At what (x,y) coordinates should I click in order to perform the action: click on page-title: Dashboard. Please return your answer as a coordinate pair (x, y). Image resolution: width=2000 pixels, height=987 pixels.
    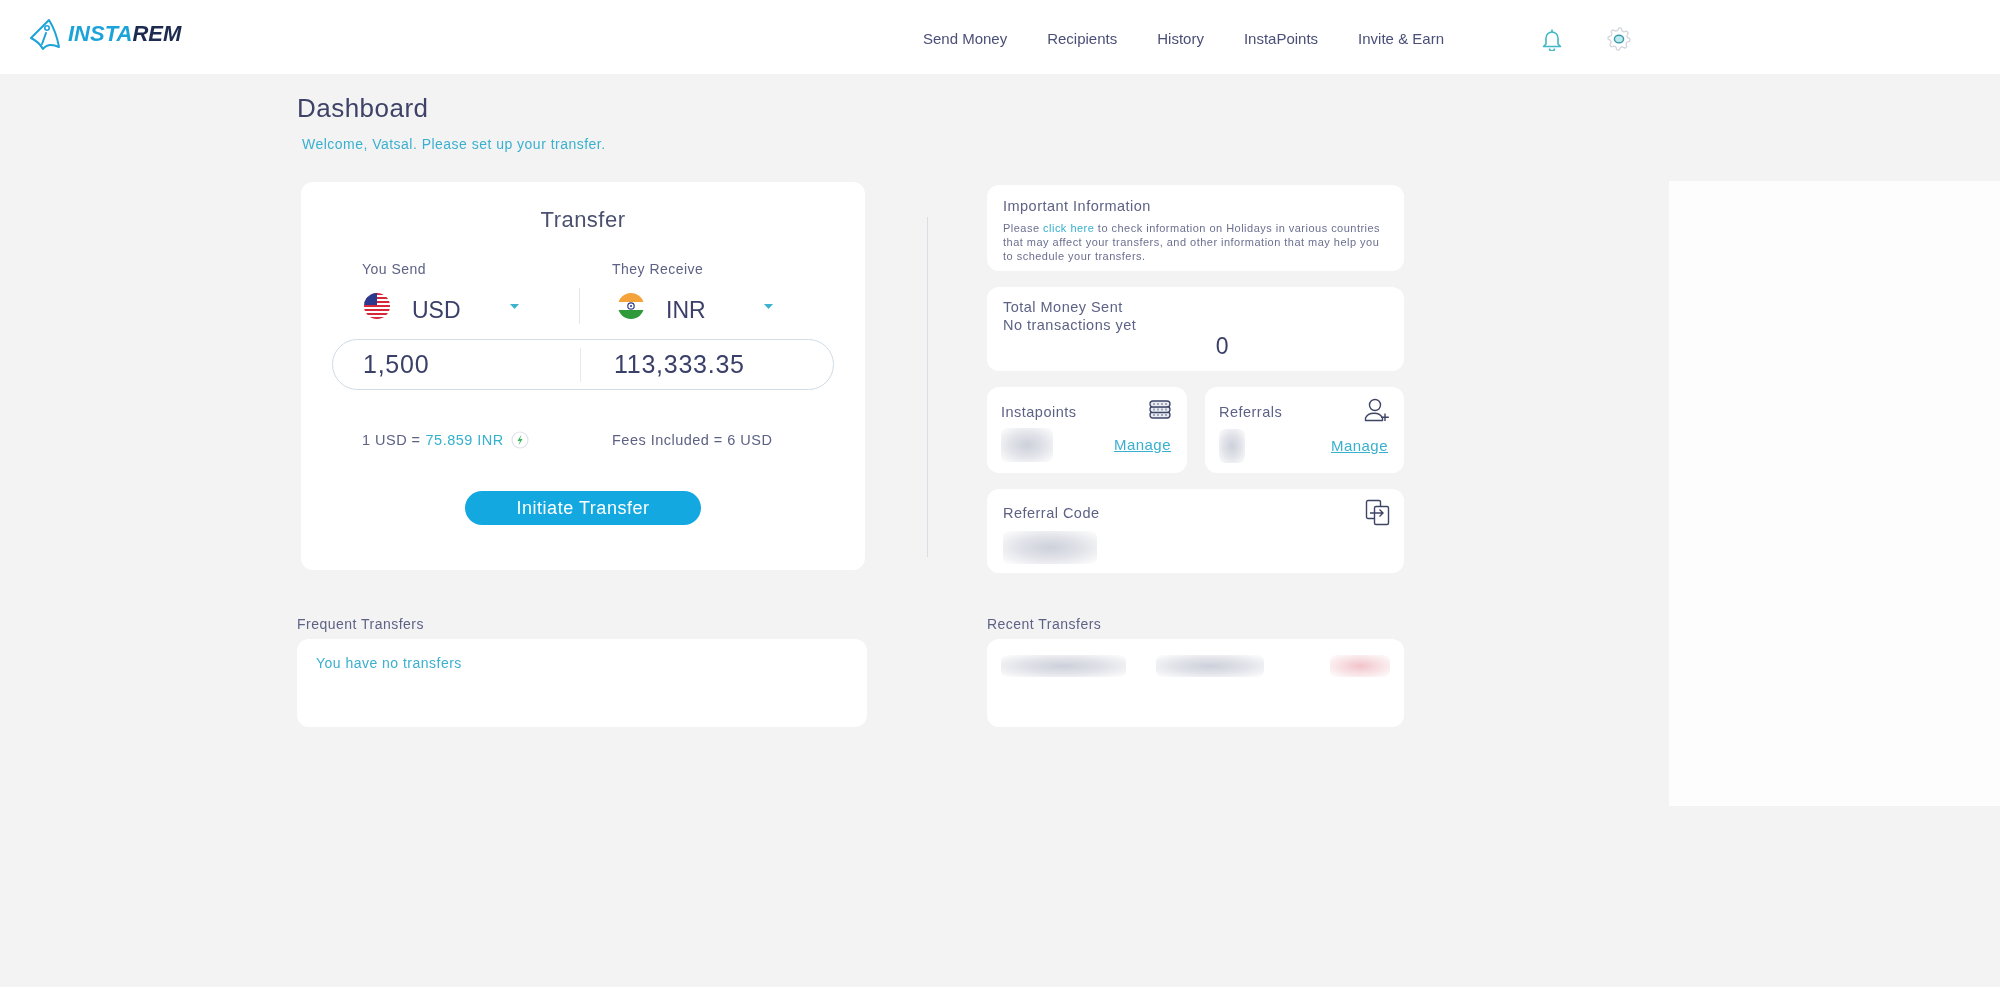
    Looking at the image, I should click on (363, 108).